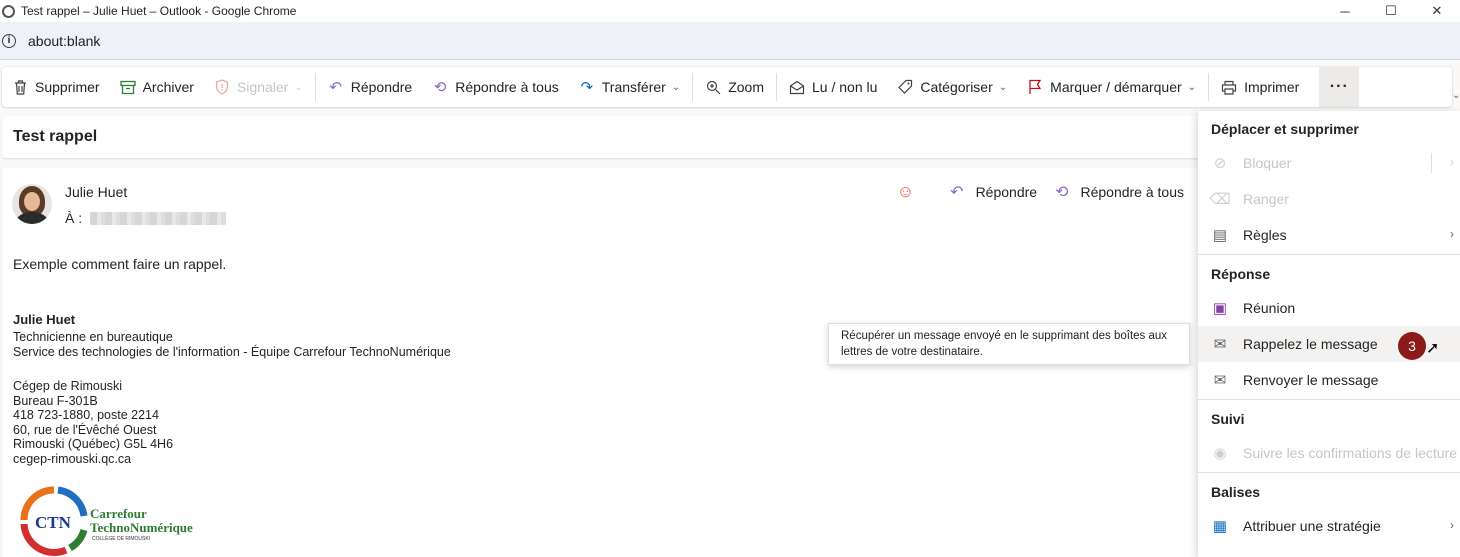  Describe the element at coordinates (1111, 87) in the screenshot. I see `flag-button: Marquer / démarquer ⌄` at that location.